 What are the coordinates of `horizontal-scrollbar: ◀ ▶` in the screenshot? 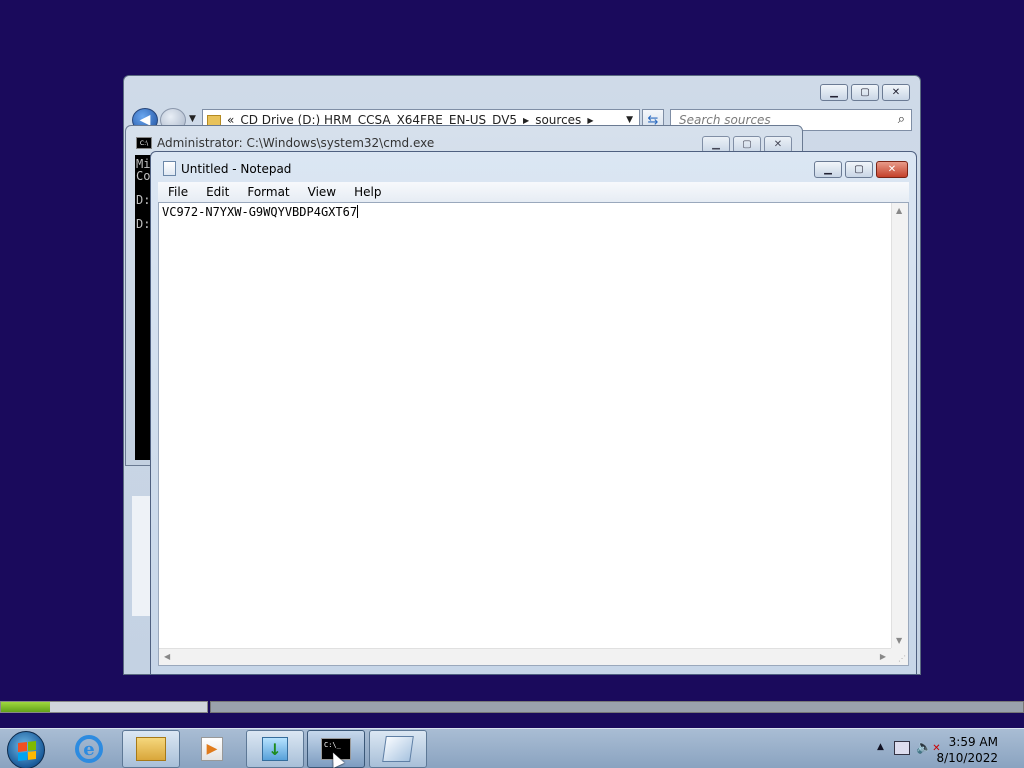 It's located at (525, 656).